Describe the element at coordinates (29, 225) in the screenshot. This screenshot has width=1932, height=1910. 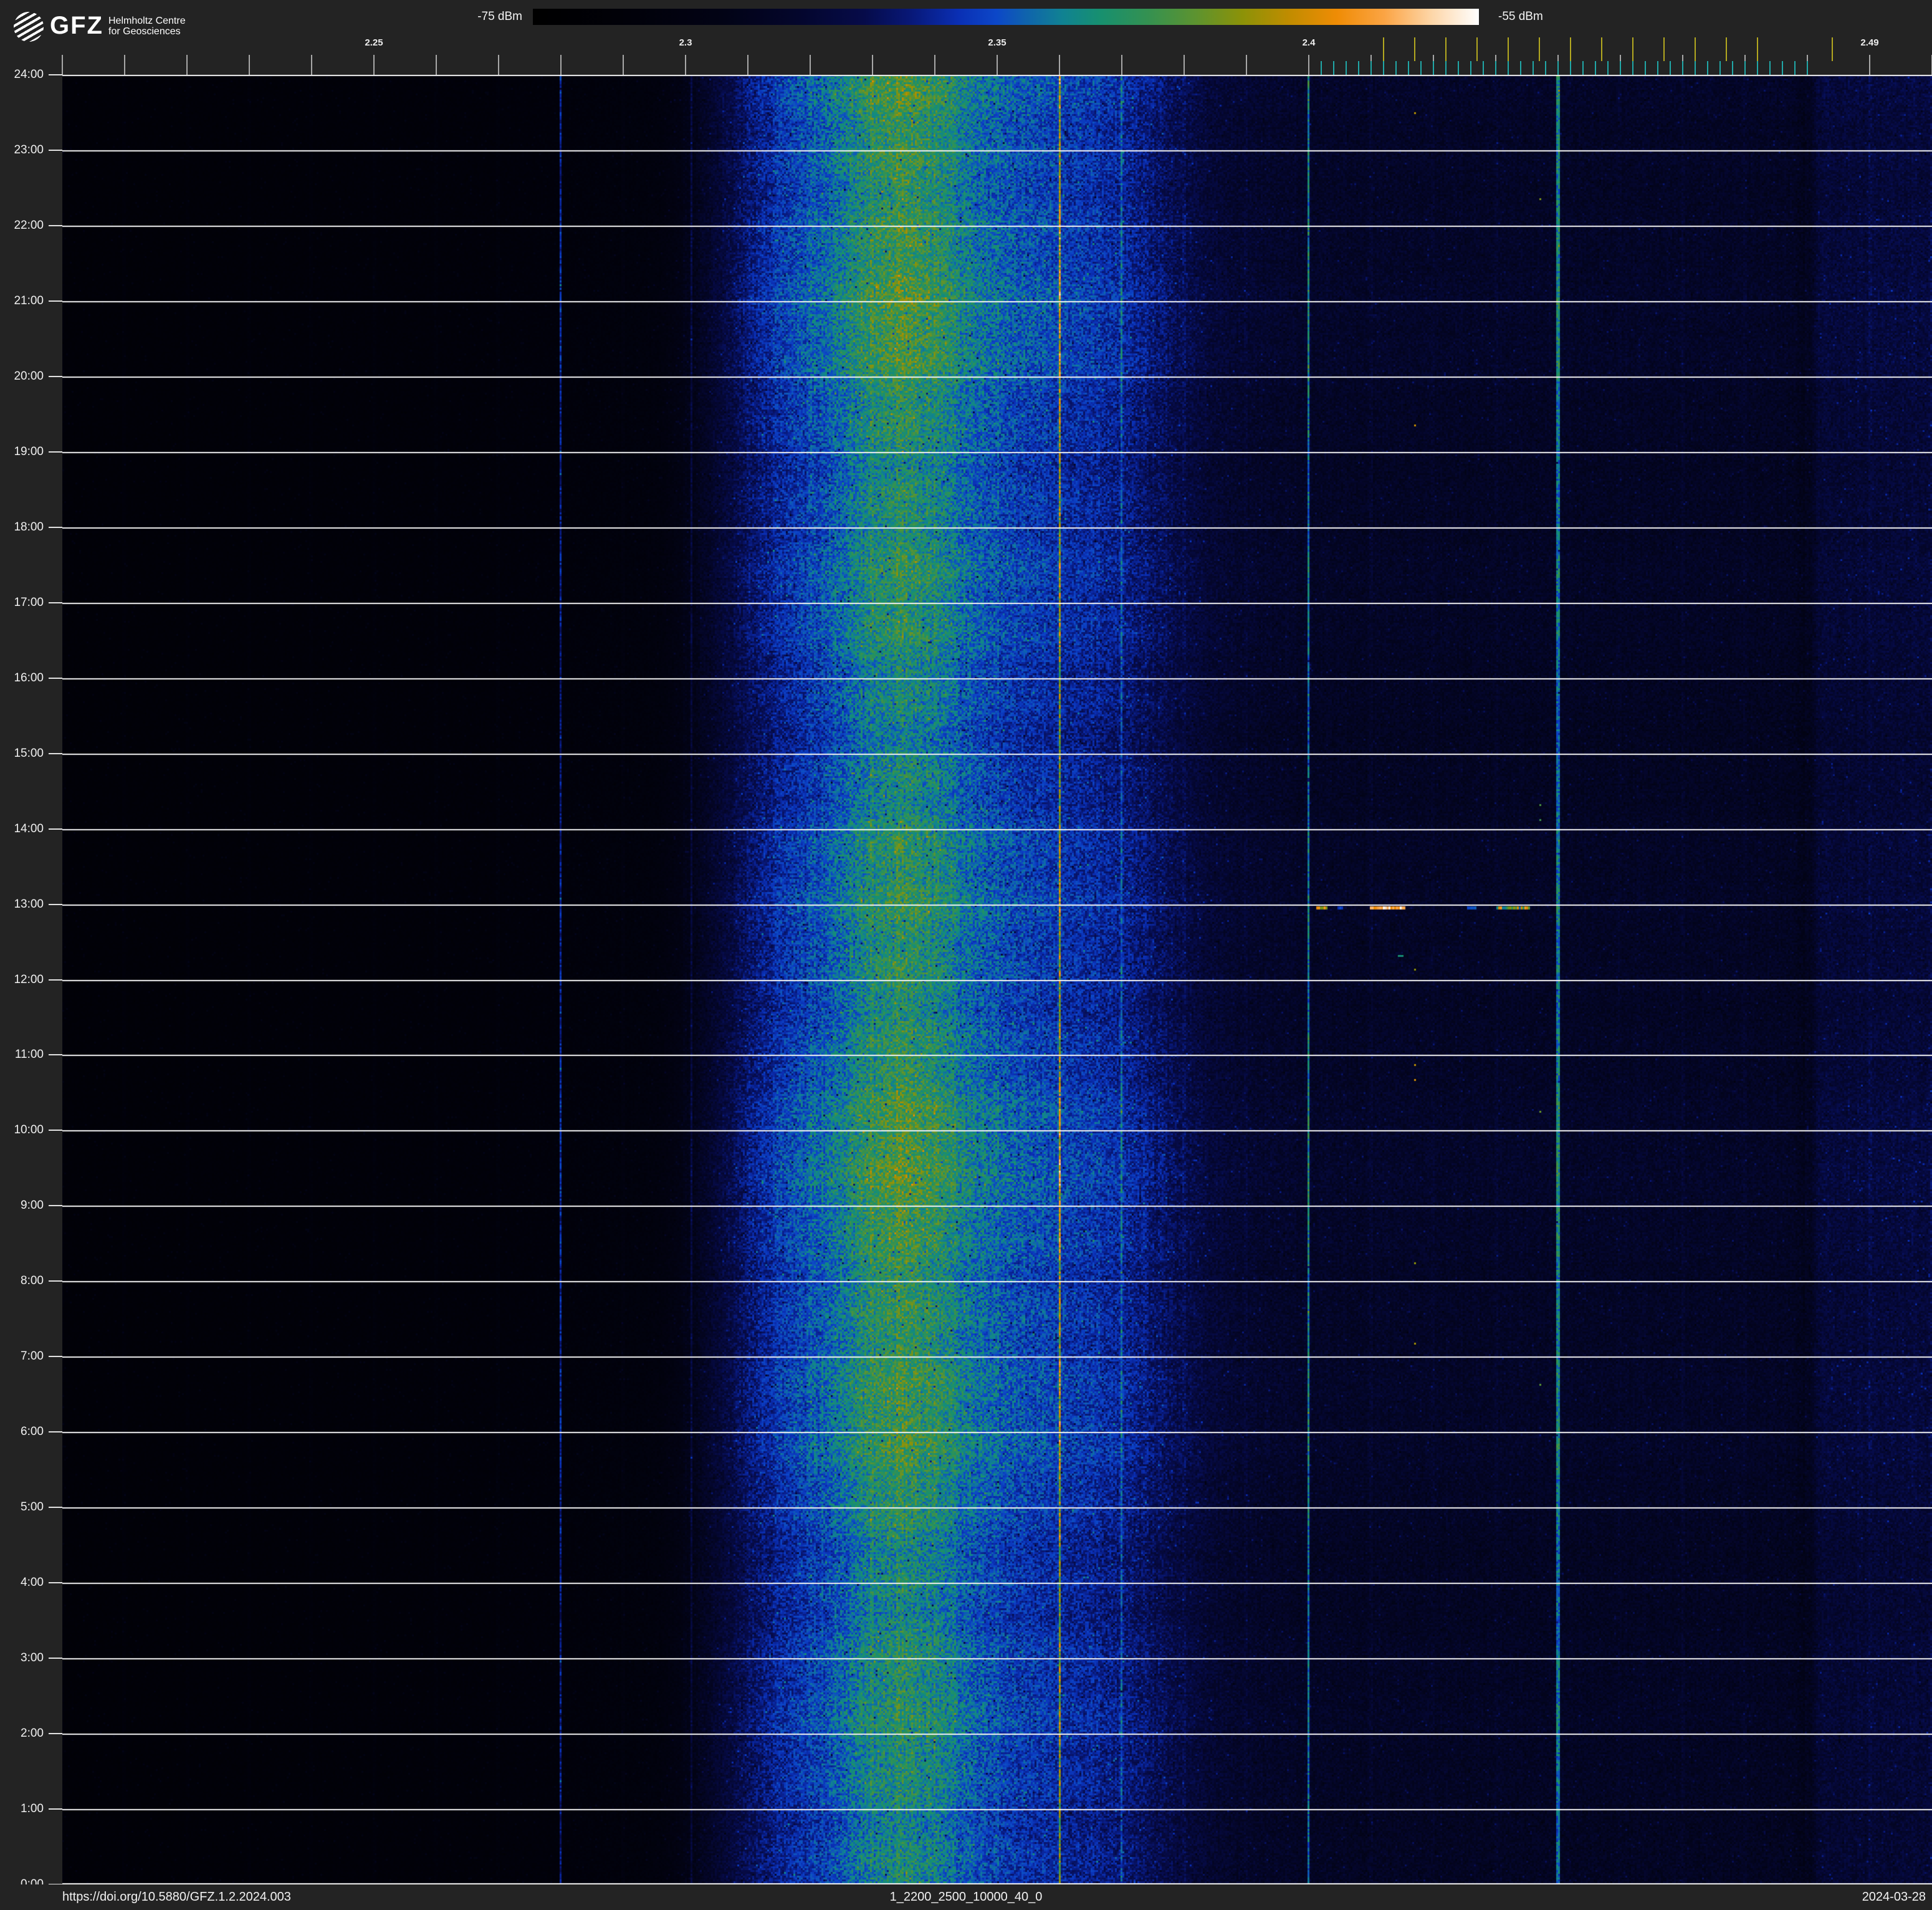
I see `hour-label: 22:00` at that location.